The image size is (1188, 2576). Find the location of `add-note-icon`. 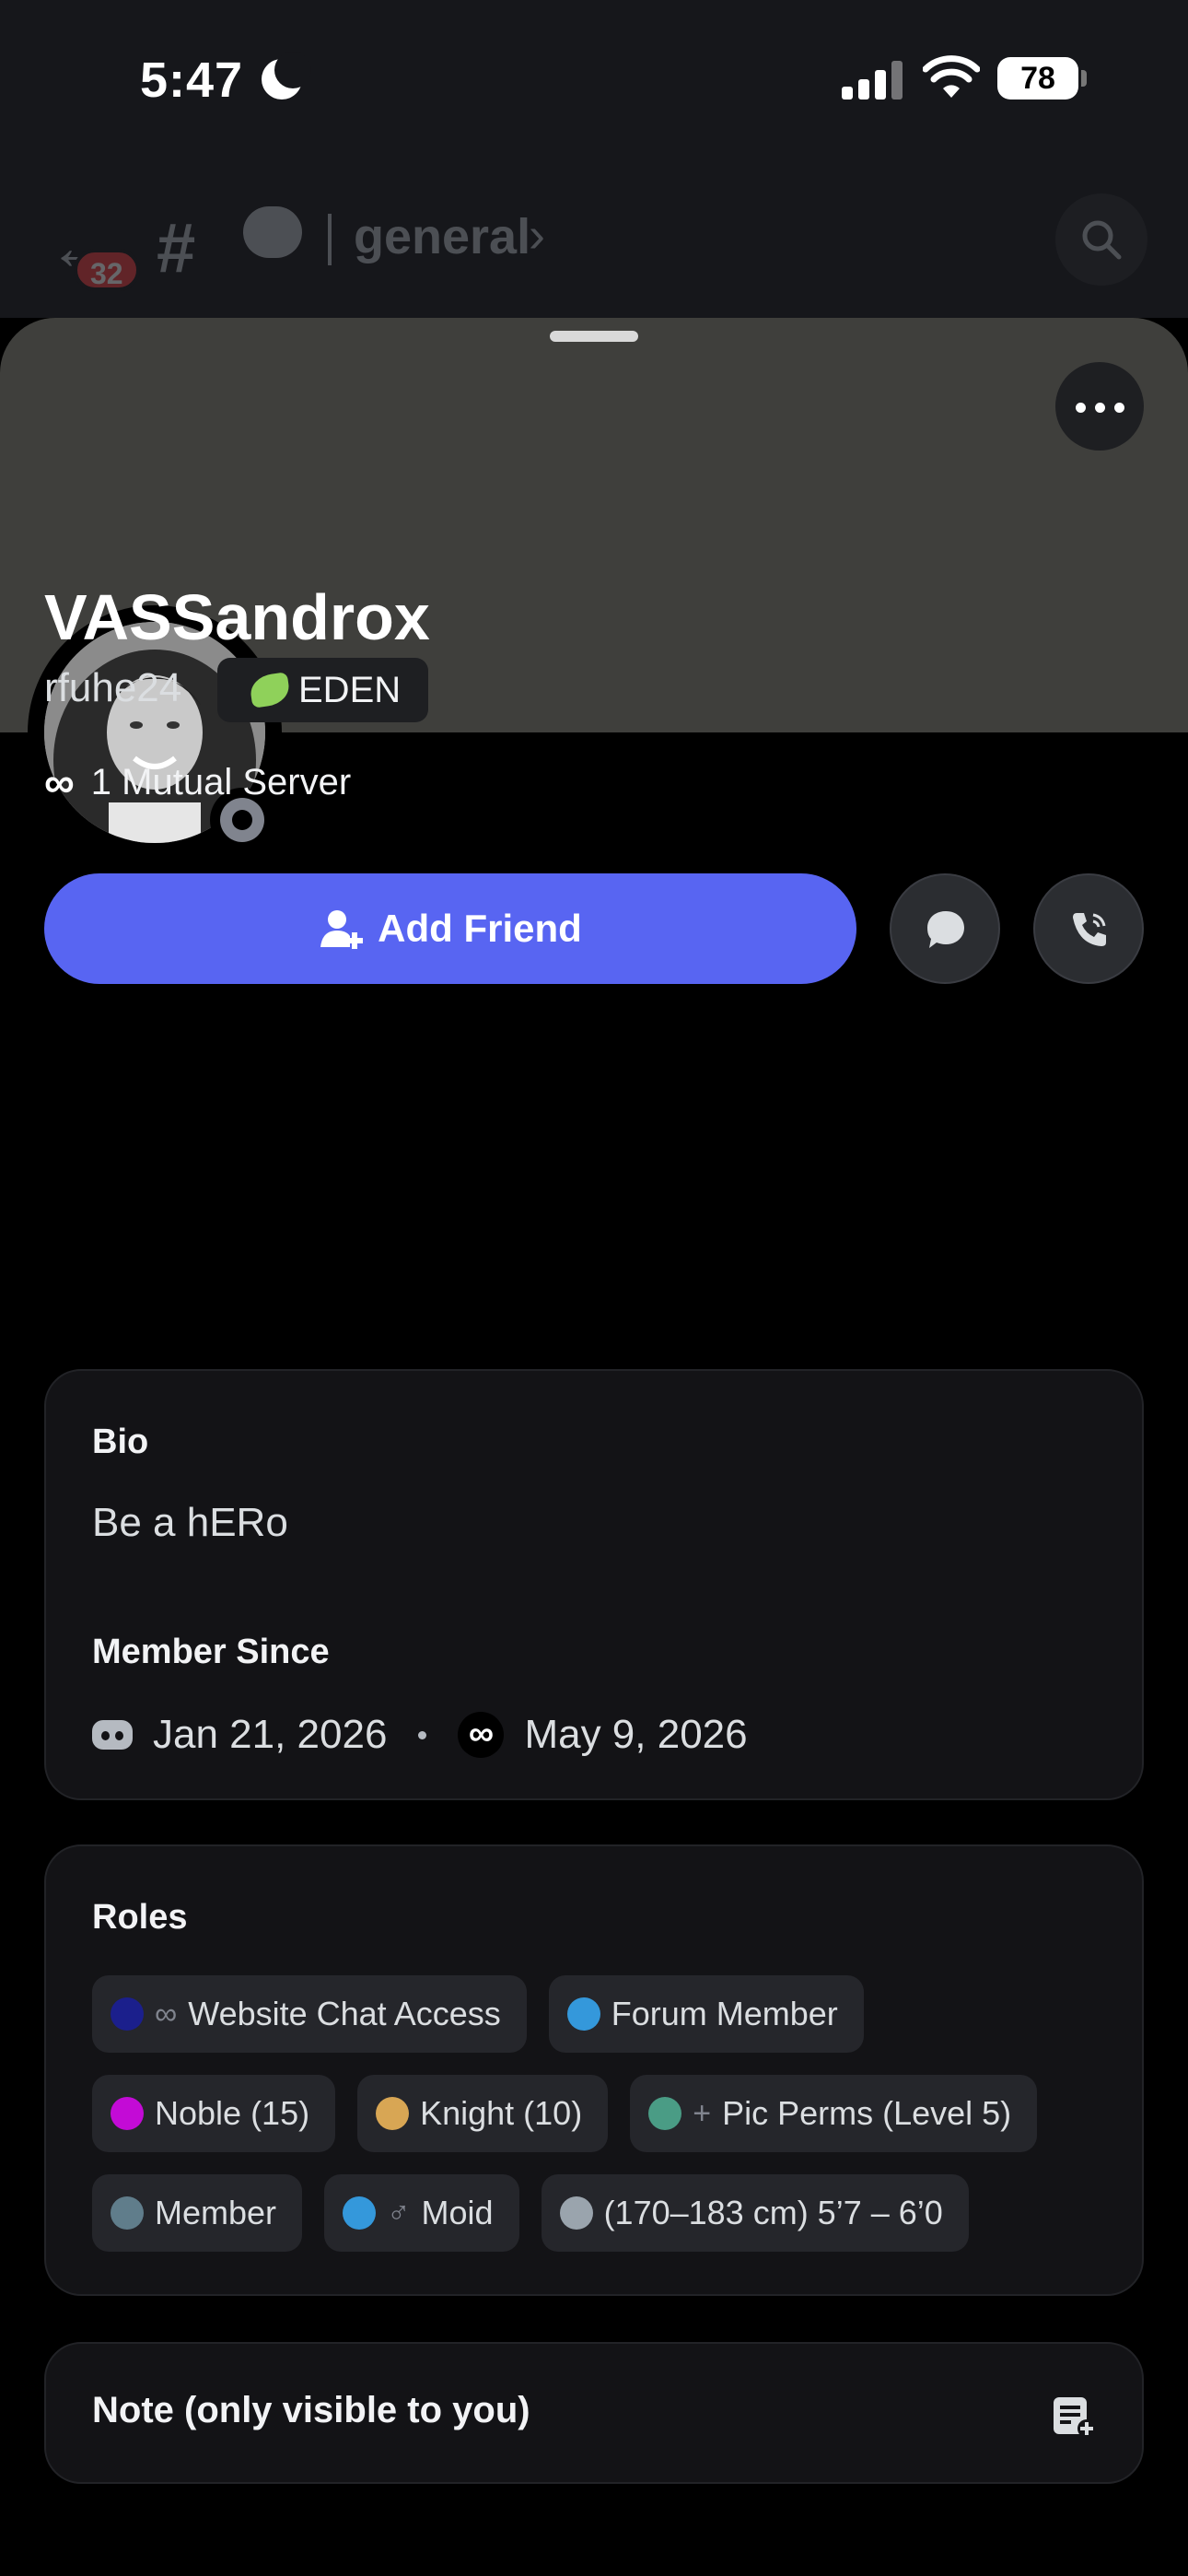

add-note-icon is located at coordinates (1074, 2416).